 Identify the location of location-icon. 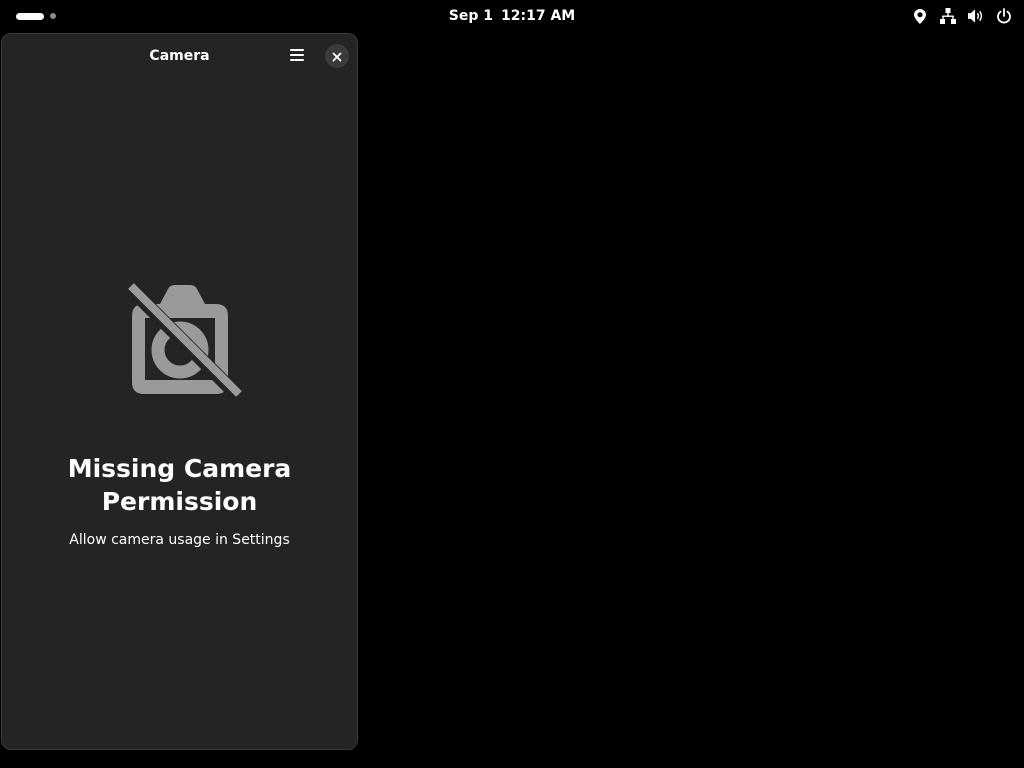
(920, 16).